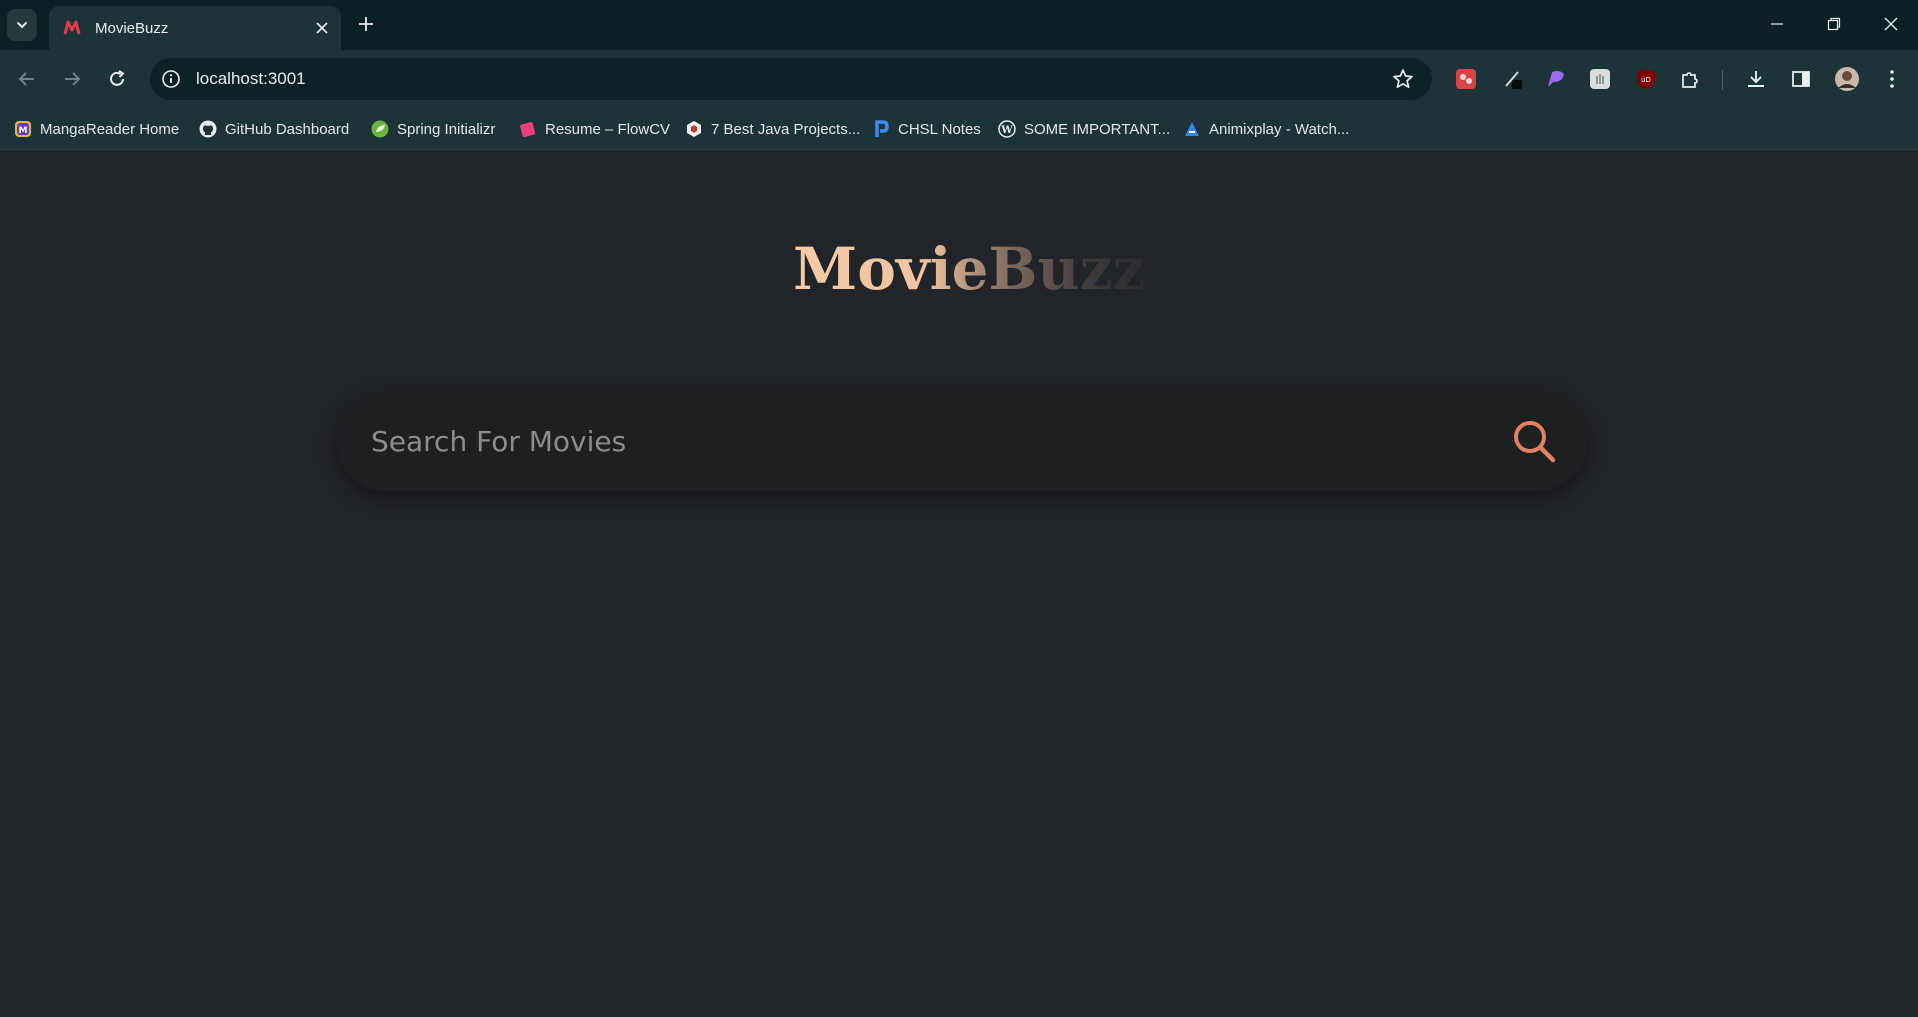 The width and height of the screenshot is (1918, 1017). I want to click on close-window-button, so click(1891, 24).